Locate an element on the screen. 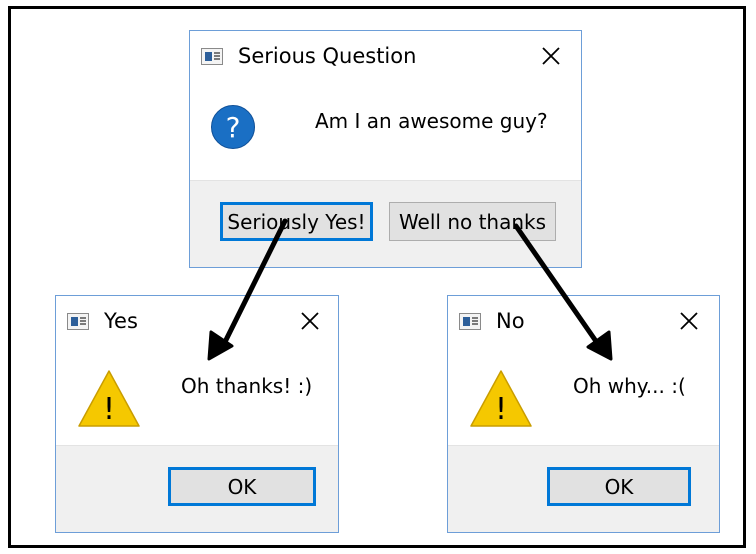  question-dialog-footer: Seriously Yes! Well no thanks is located at coordinates (385, 223).